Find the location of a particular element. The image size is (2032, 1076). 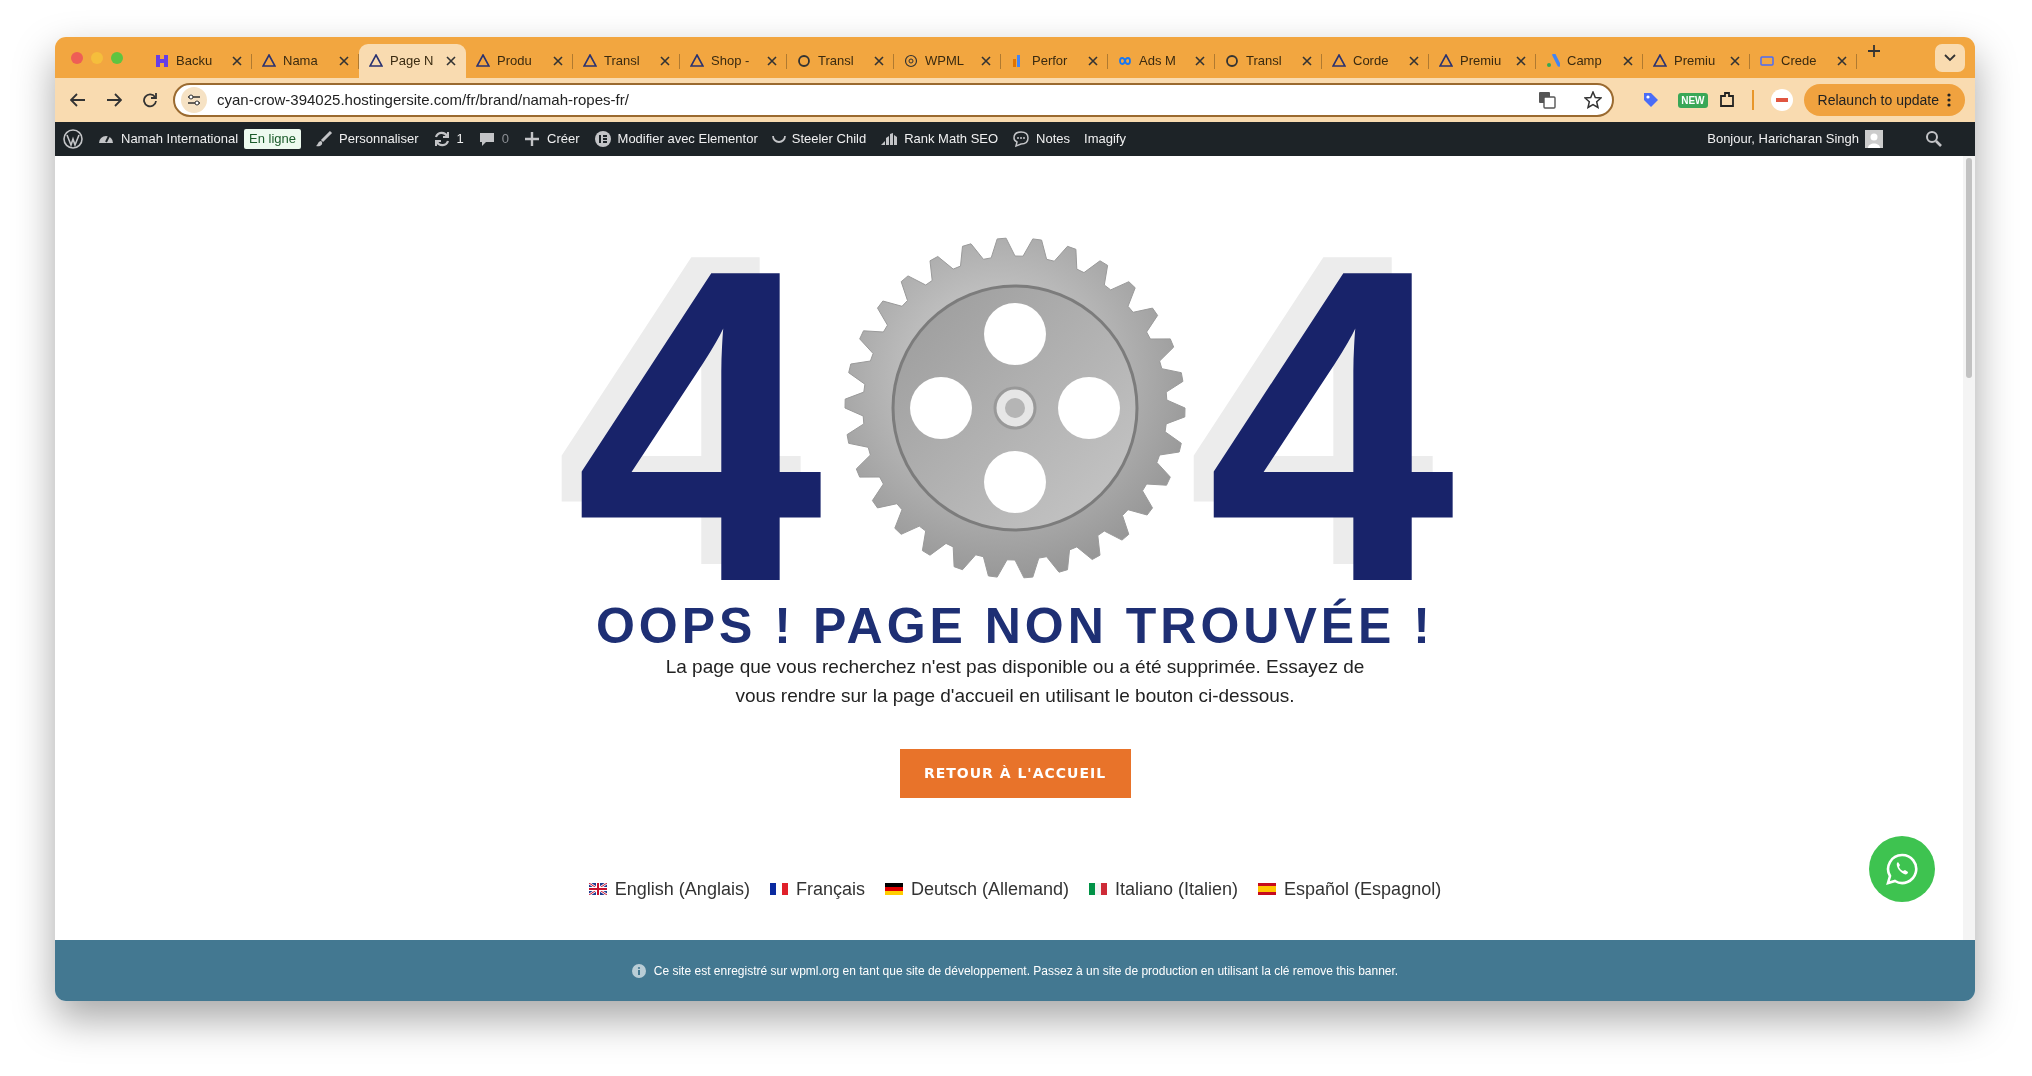

admin-bar-link: Personnaliser is located at coordinates (367, 139).